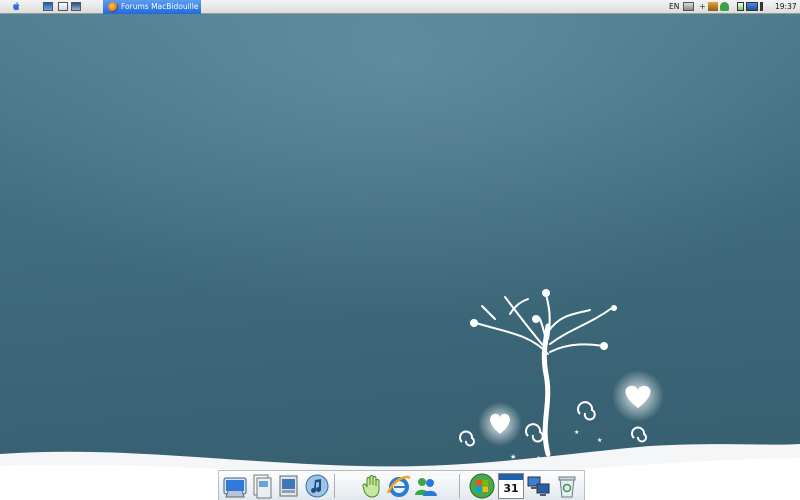  Describe the element at coordinates (752, 6) in the screenshot. I see `monitor-icon` at that location.